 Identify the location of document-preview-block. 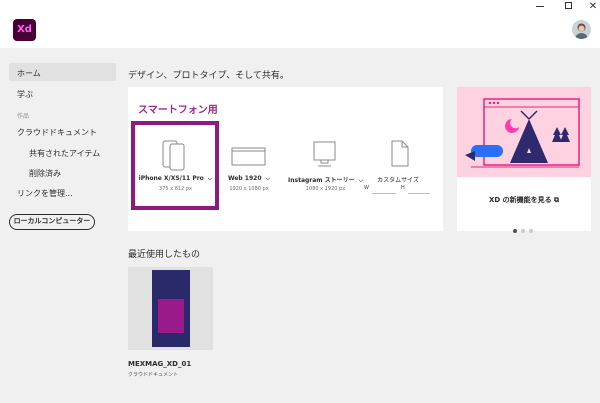
(171, 316).